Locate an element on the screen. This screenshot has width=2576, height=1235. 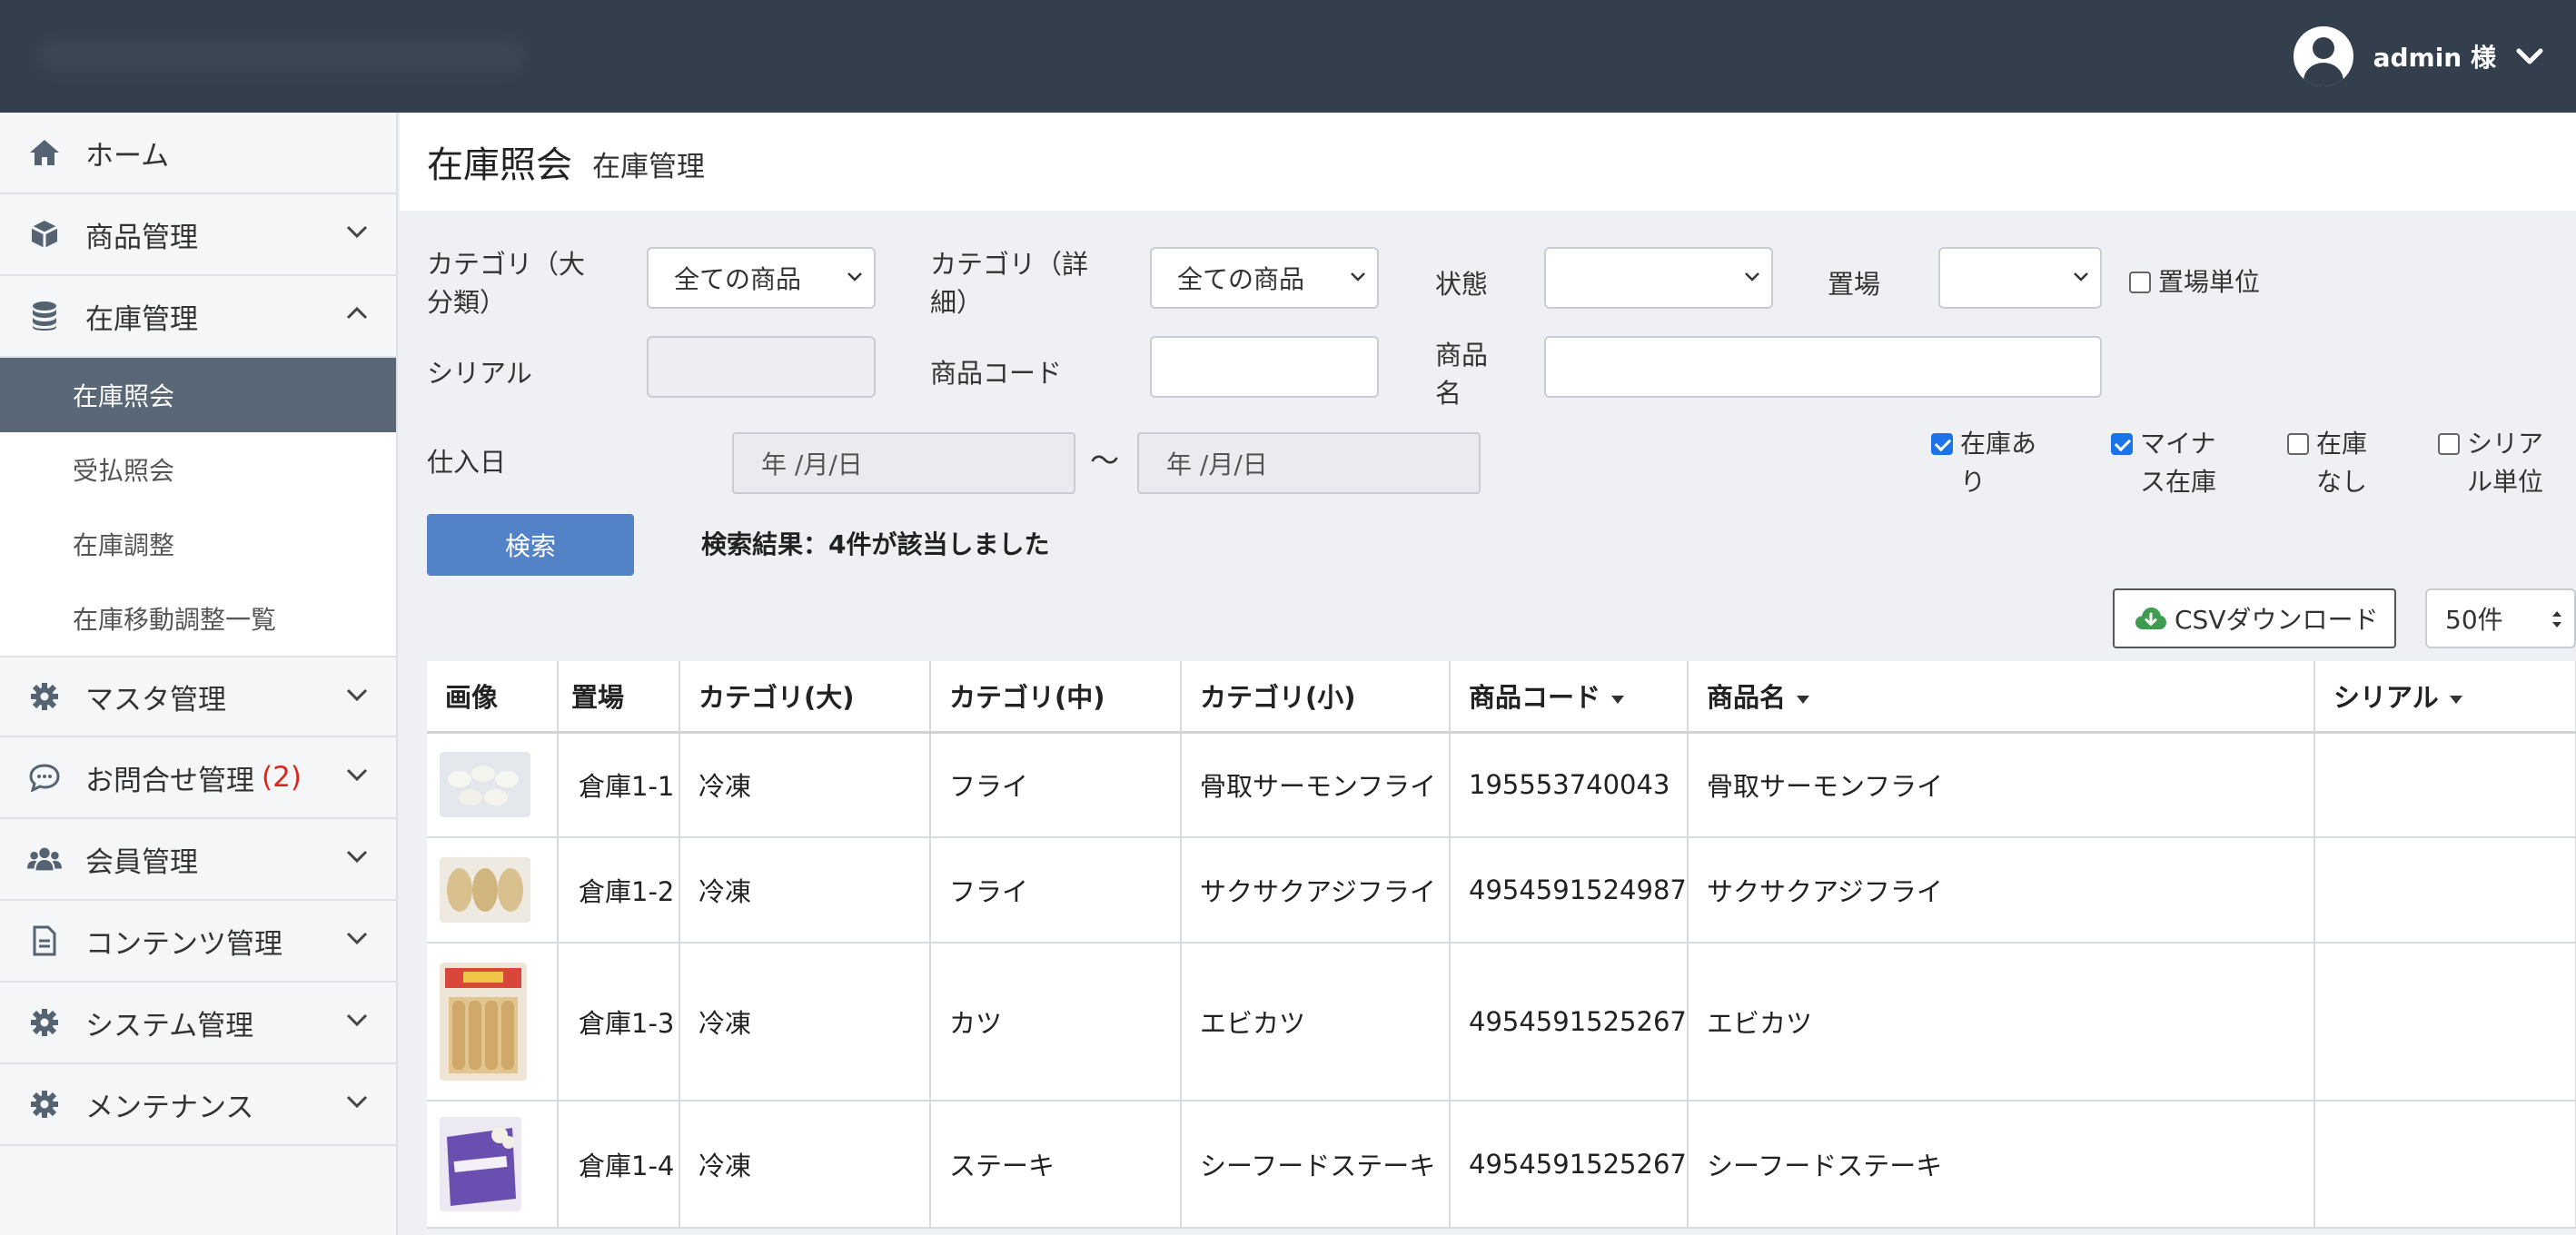
product-code-label: 商品コード is located at coordinates (996, 373).